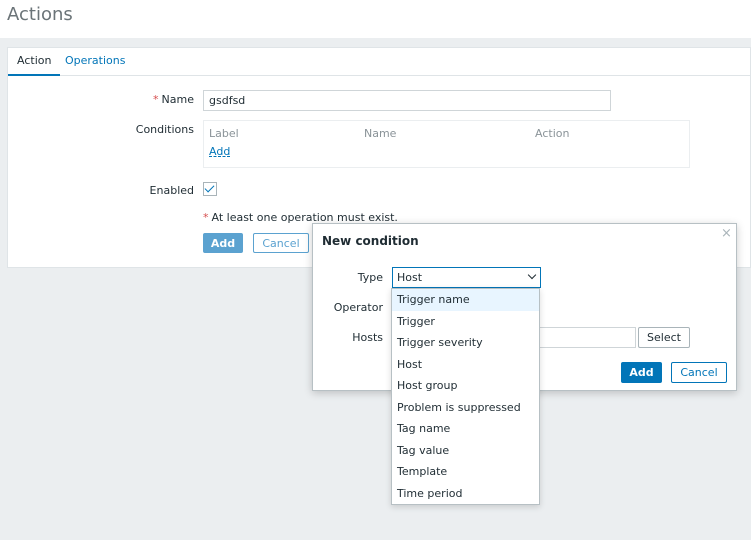 This screenshot has width=751, height=540. I want to click on hosts-label: Hosts, so click(367, 337).